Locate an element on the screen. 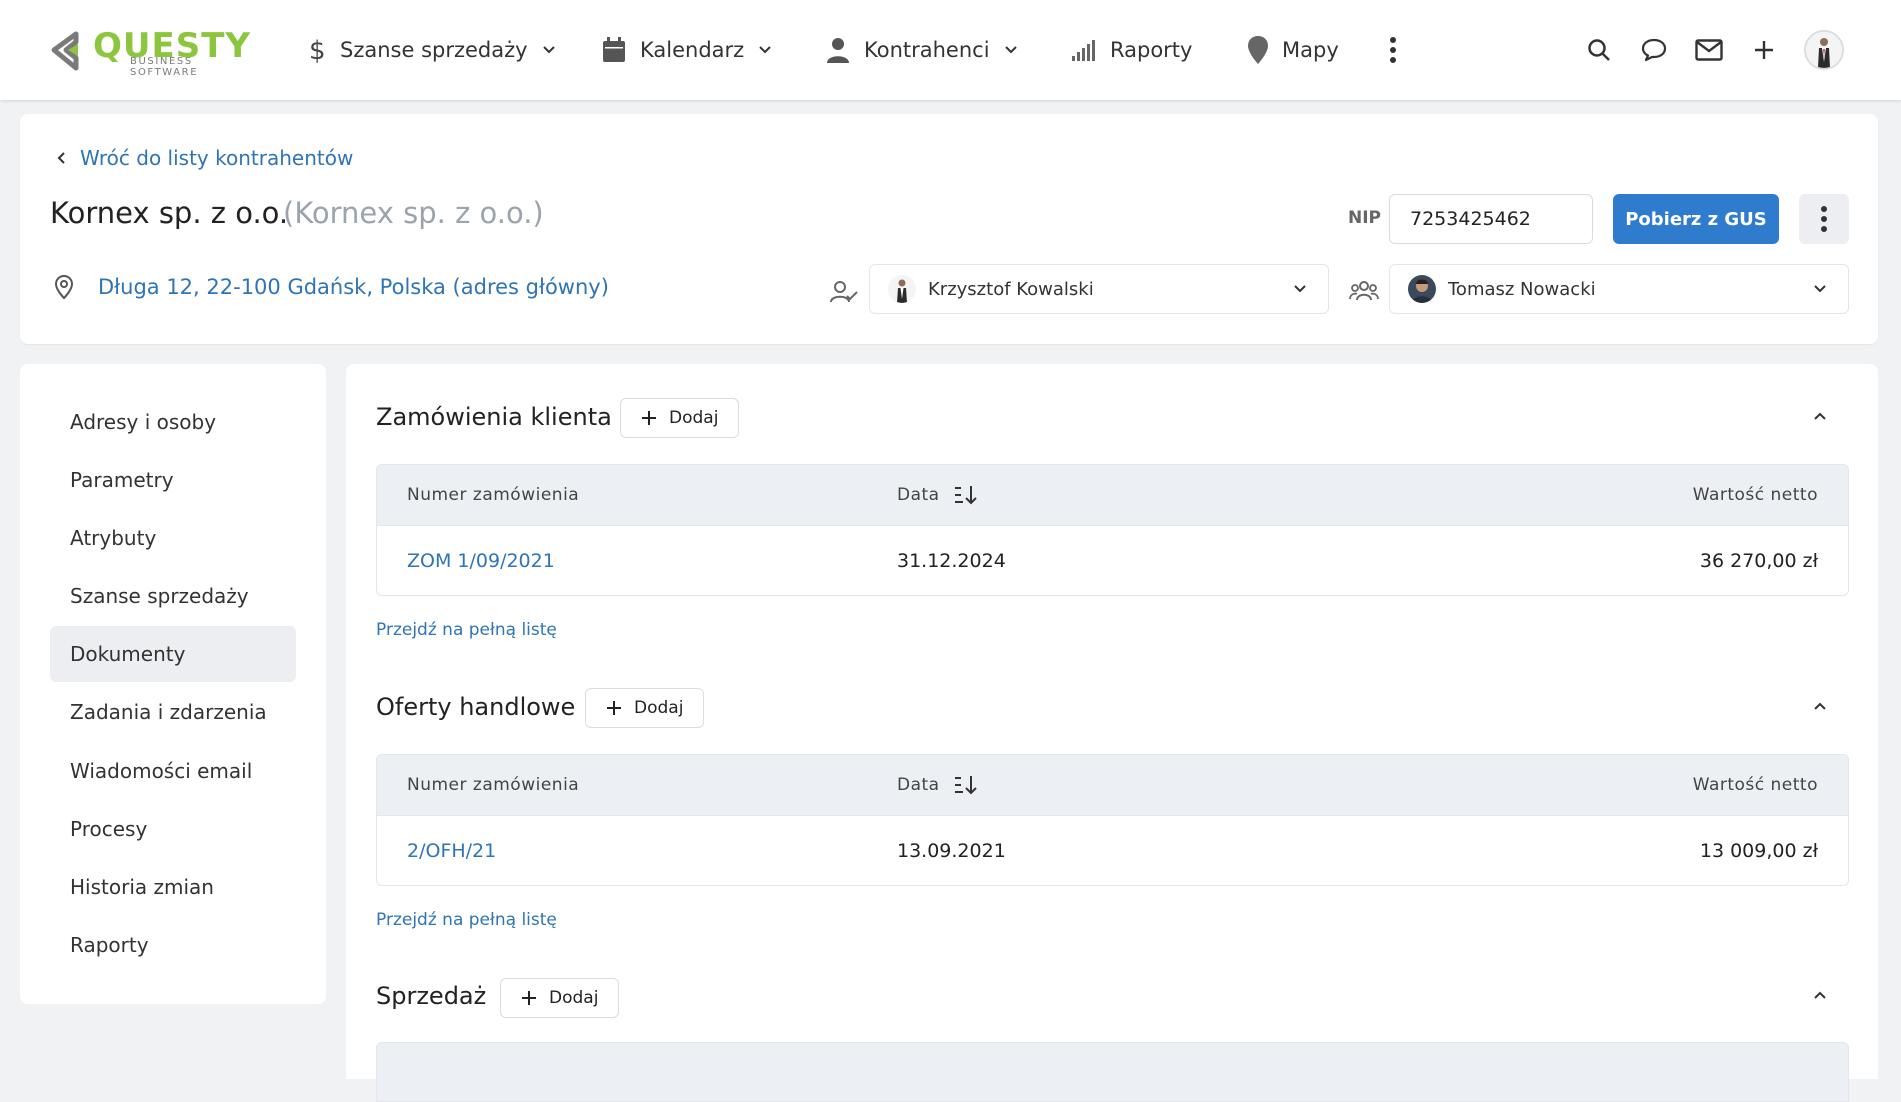 This screenshot has height=1102, width=1901. back-to-contractors-link: Wróć do listy kontrahentów is located at coordinates (204, 158).